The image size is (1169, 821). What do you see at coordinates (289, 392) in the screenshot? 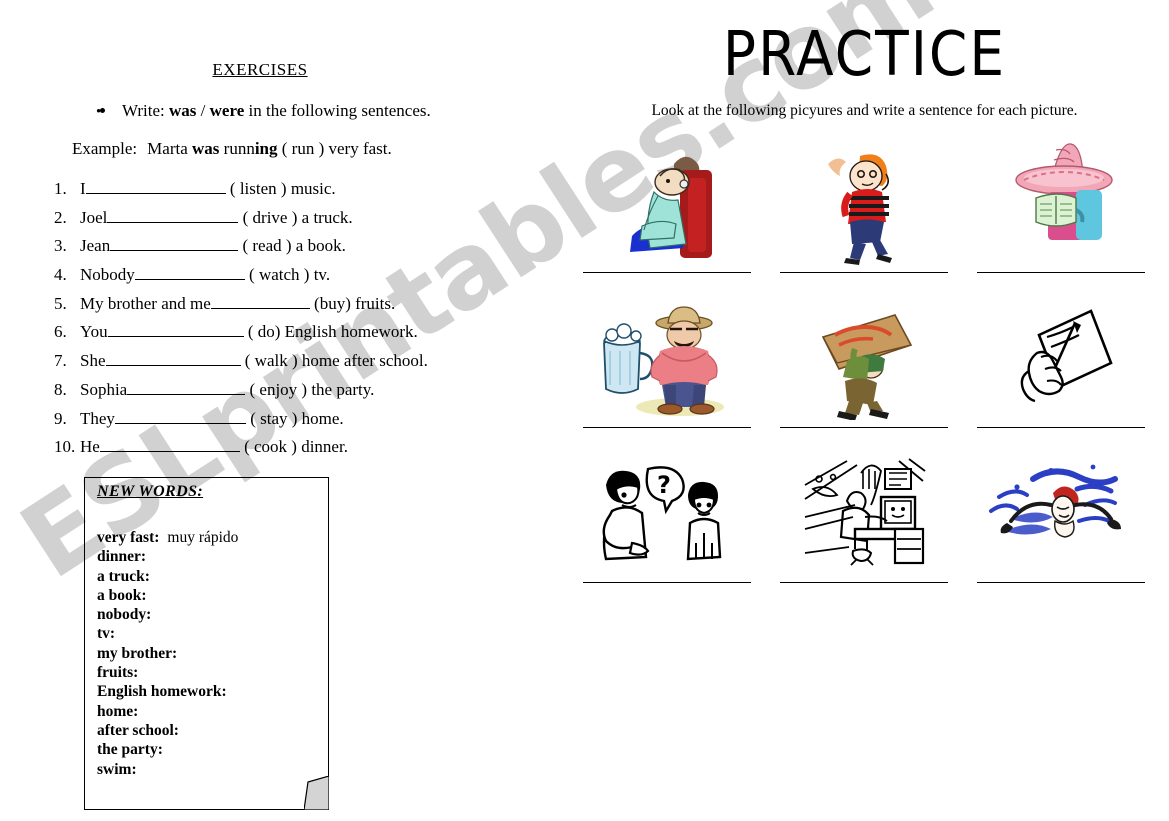
I see `sentence-row: 8. Sophia ( enjoy ) the party.` at bounding box center [289, 392].